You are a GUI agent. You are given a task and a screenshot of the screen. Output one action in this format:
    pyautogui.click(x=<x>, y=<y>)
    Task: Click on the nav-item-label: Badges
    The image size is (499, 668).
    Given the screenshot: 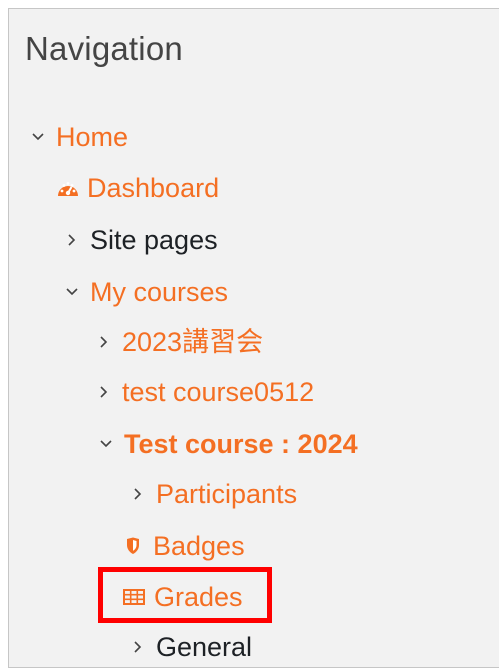 What is the action you would take?
    pyautogui.click(x=199, y=546)
    